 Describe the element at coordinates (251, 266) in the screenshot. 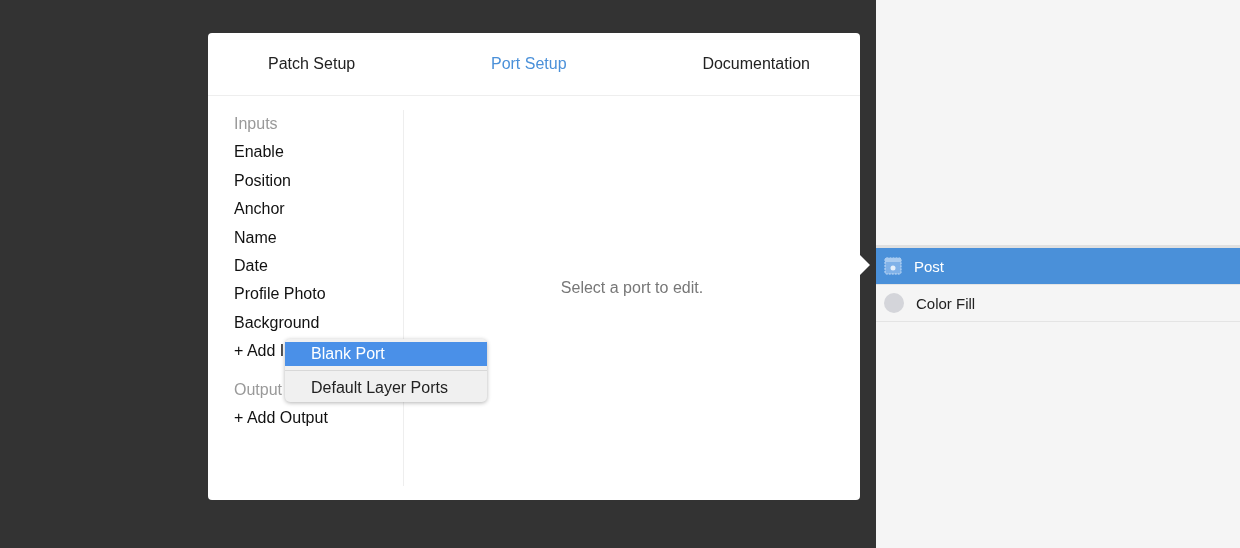

I see `port-item: Date` at that location.